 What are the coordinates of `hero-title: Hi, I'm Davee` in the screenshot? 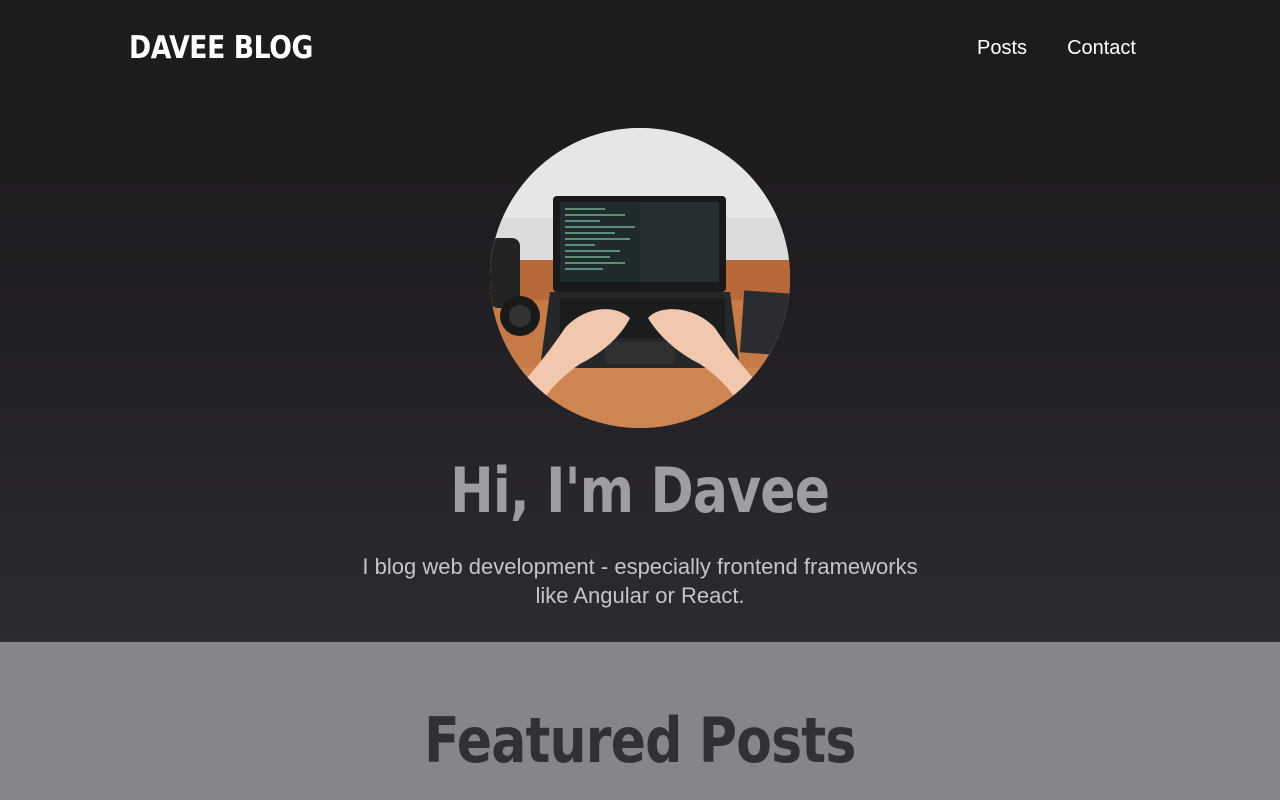 It's located at (640, 490).